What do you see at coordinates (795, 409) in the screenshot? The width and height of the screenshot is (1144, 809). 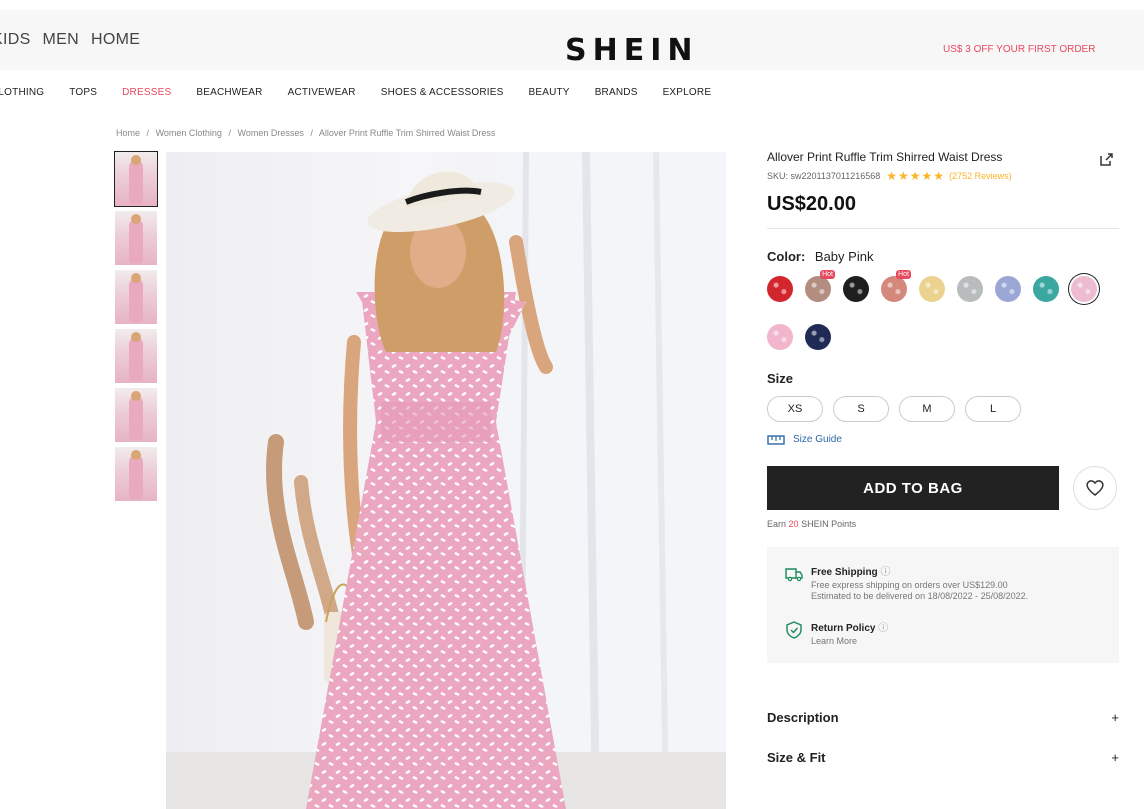 I see `size-xs-button: XS` at bounding box center [795, 409].